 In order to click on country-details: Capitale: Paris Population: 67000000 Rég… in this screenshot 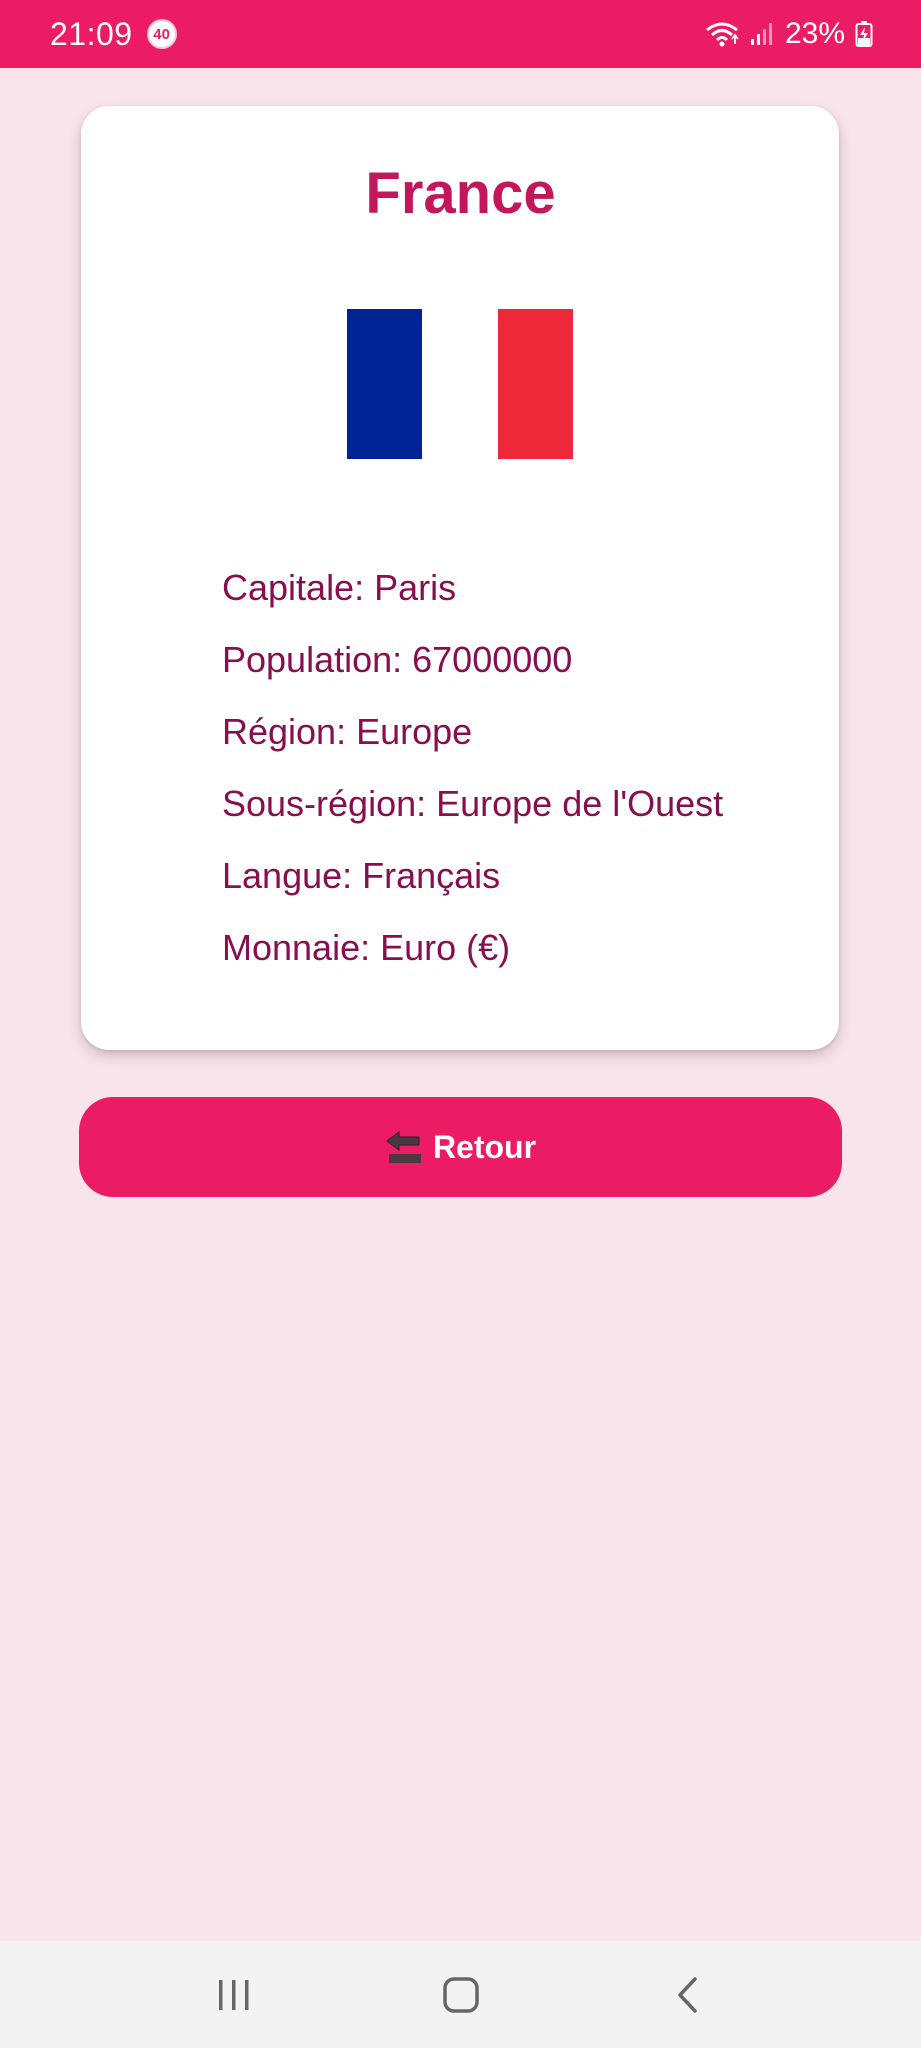, I will do `click(472, 768)`.